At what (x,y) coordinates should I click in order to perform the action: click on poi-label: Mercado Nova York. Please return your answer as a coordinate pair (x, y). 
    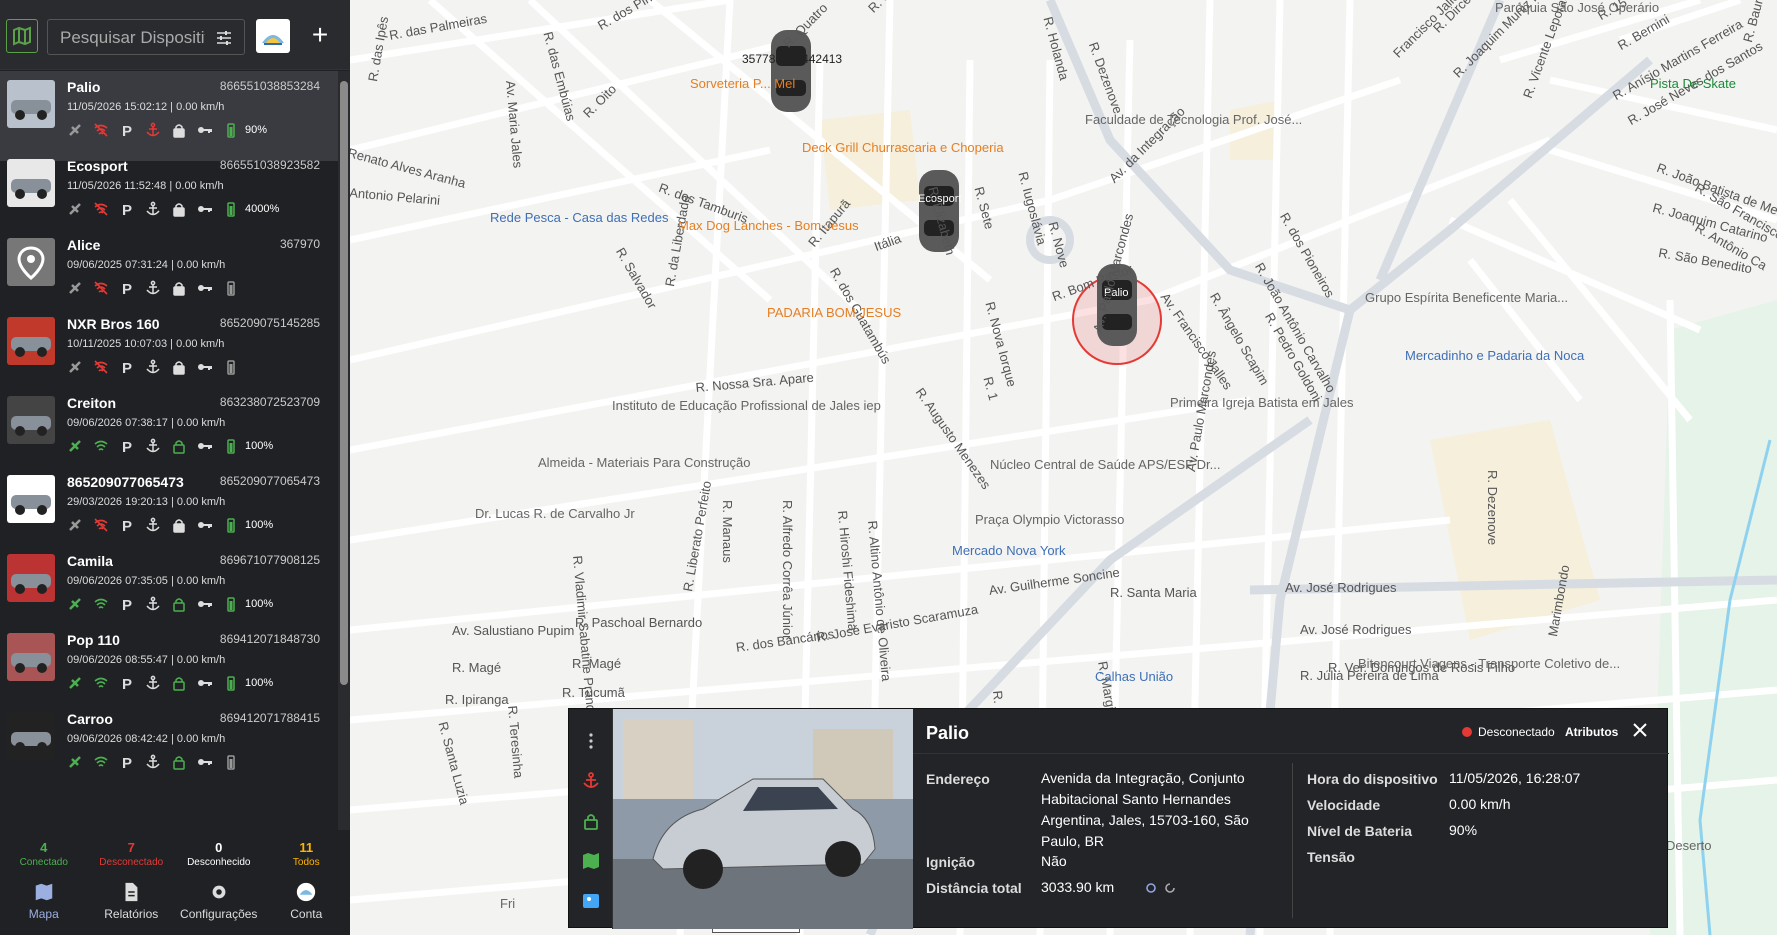
    Looking at the image, I should click on (1008, 550).